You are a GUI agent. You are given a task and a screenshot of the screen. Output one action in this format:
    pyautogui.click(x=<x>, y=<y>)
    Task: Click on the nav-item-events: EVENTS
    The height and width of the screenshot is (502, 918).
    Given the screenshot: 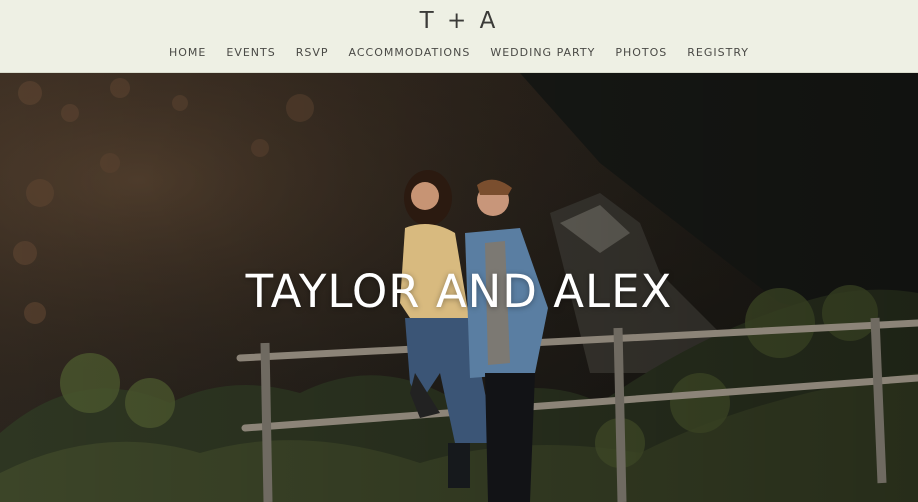 What is the action you would take?
    pyautogui.click(x=250, y=52)
    